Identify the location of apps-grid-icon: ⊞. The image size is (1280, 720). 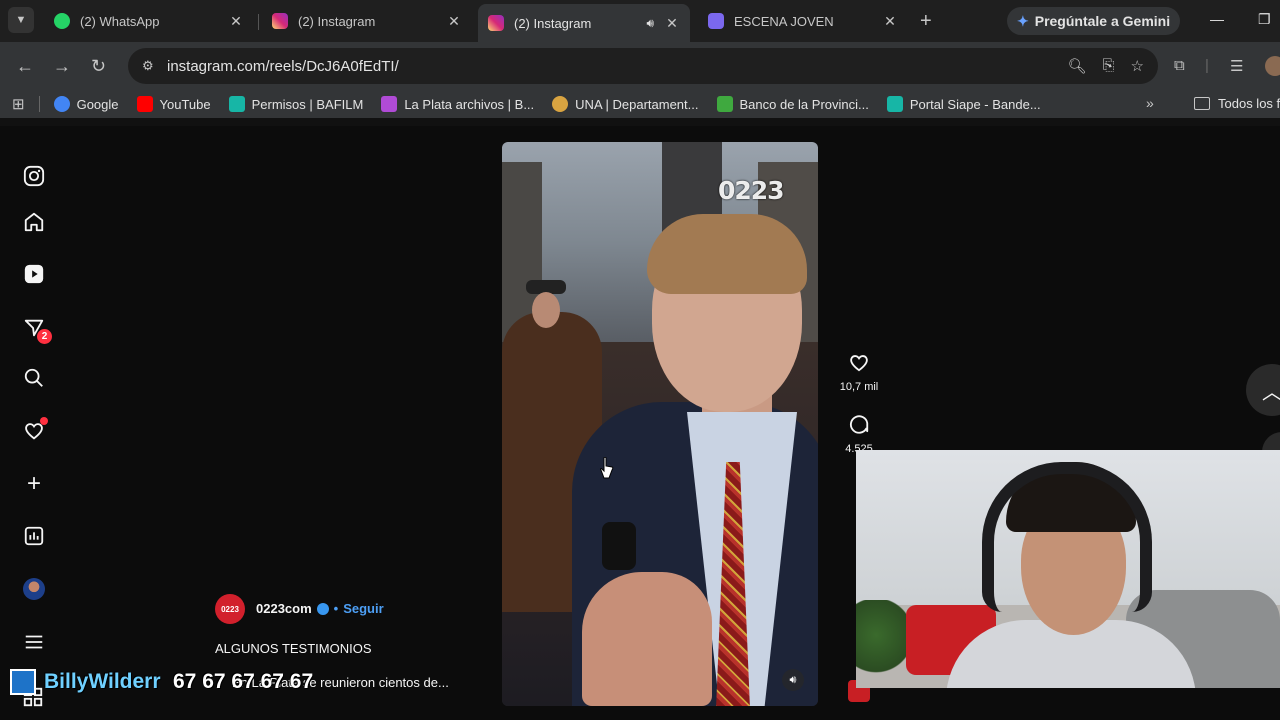
(18, 104).